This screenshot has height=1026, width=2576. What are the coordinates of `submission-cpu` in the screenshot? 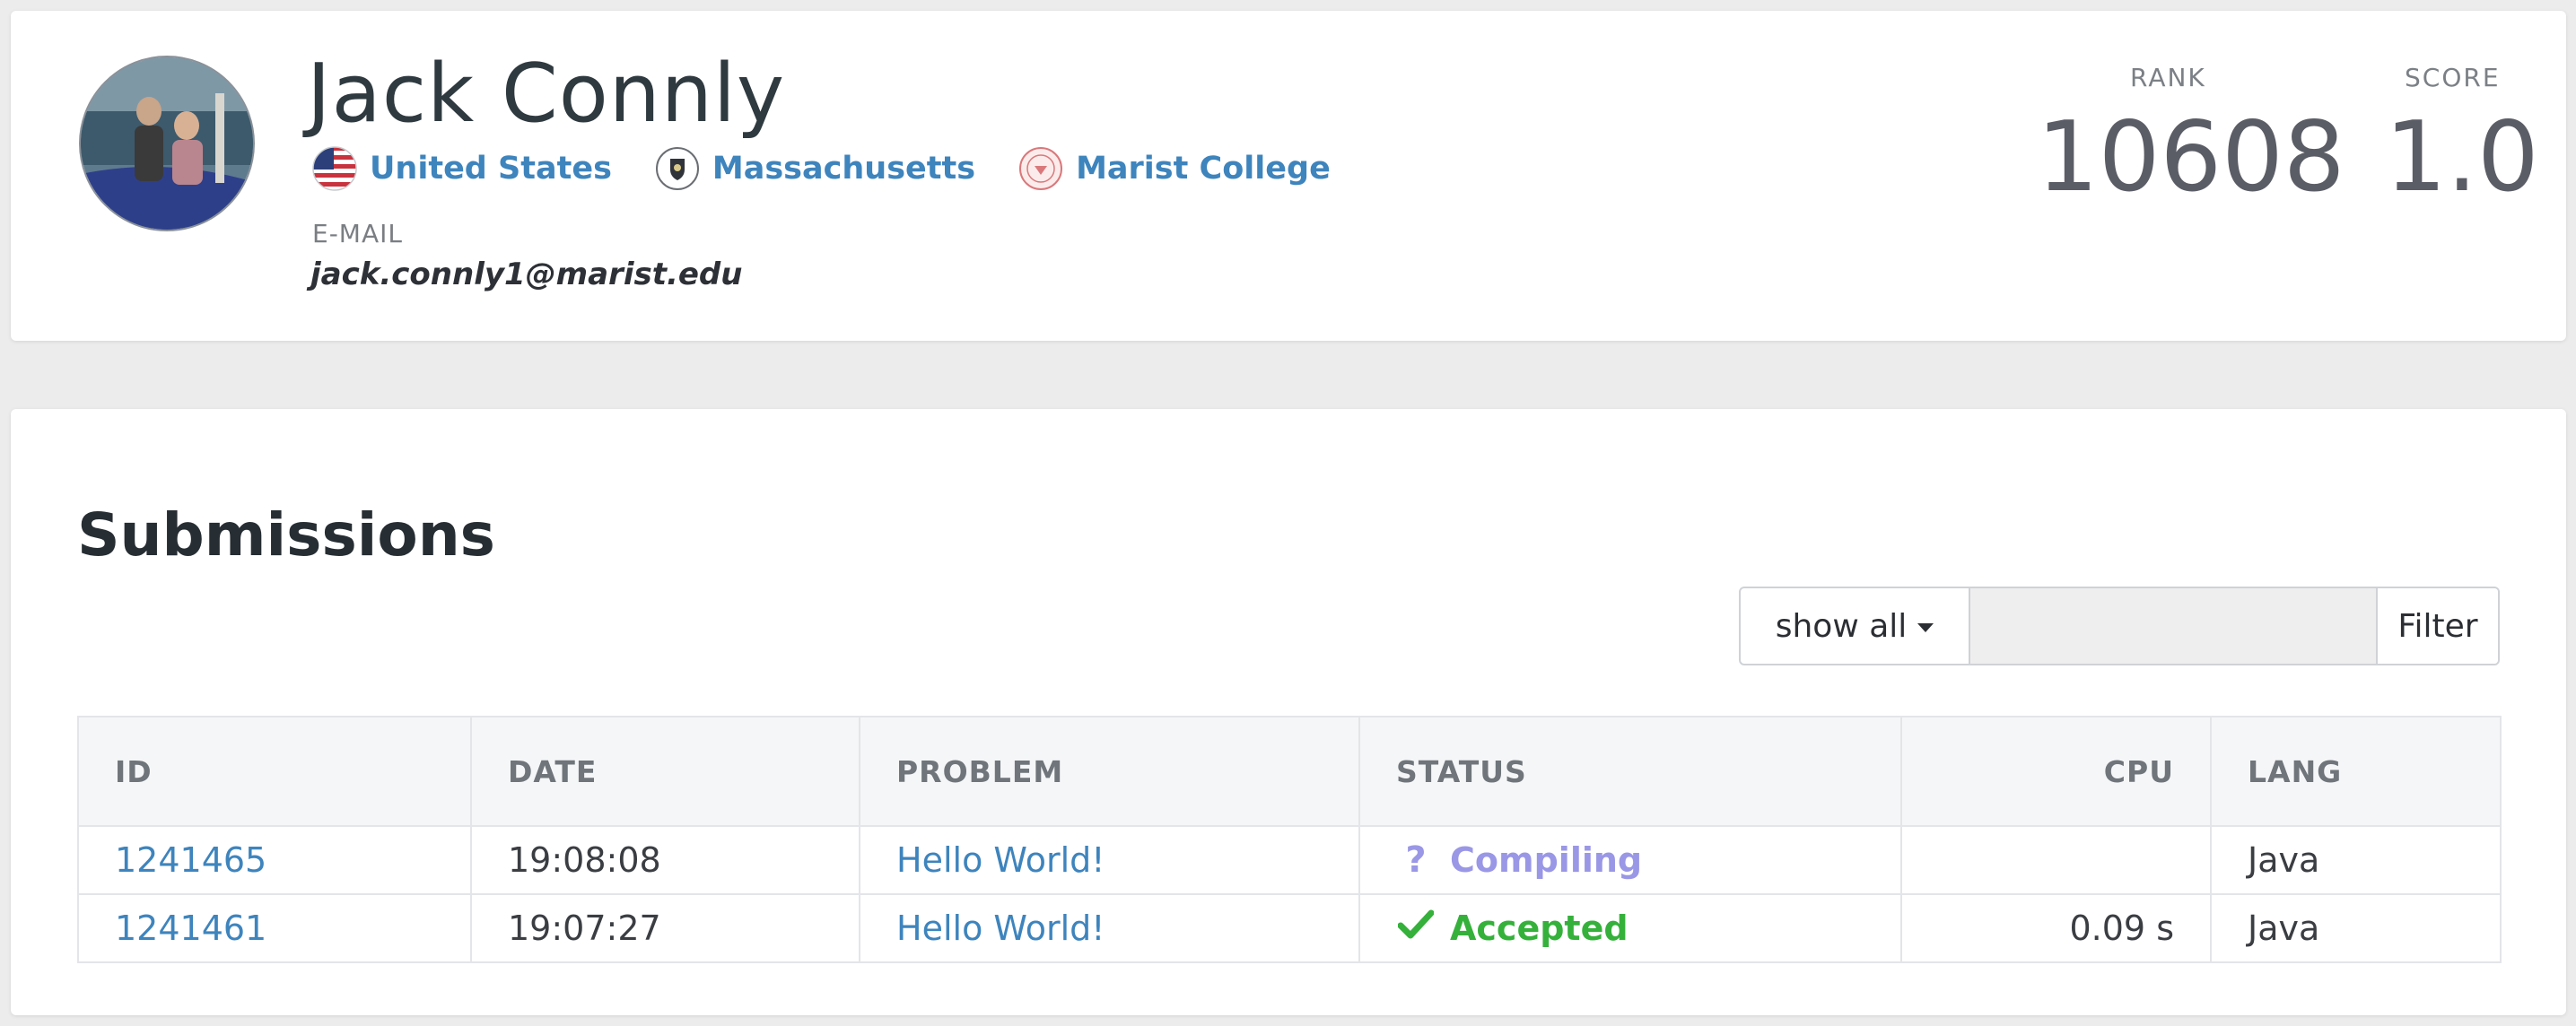 It's located at (2056, 860).